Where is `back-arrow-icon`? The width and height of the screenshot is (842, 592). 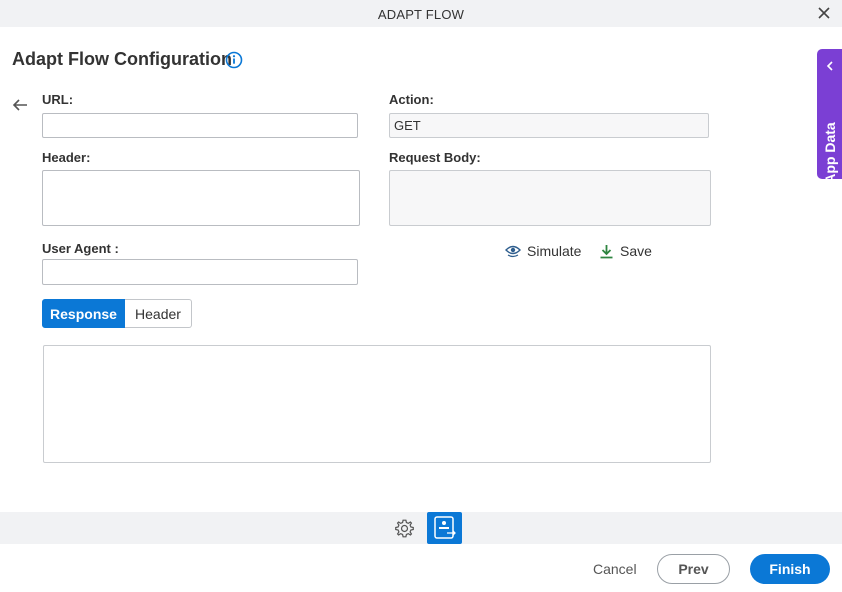
back-arrow-icon is located at coordinates (20, 105).